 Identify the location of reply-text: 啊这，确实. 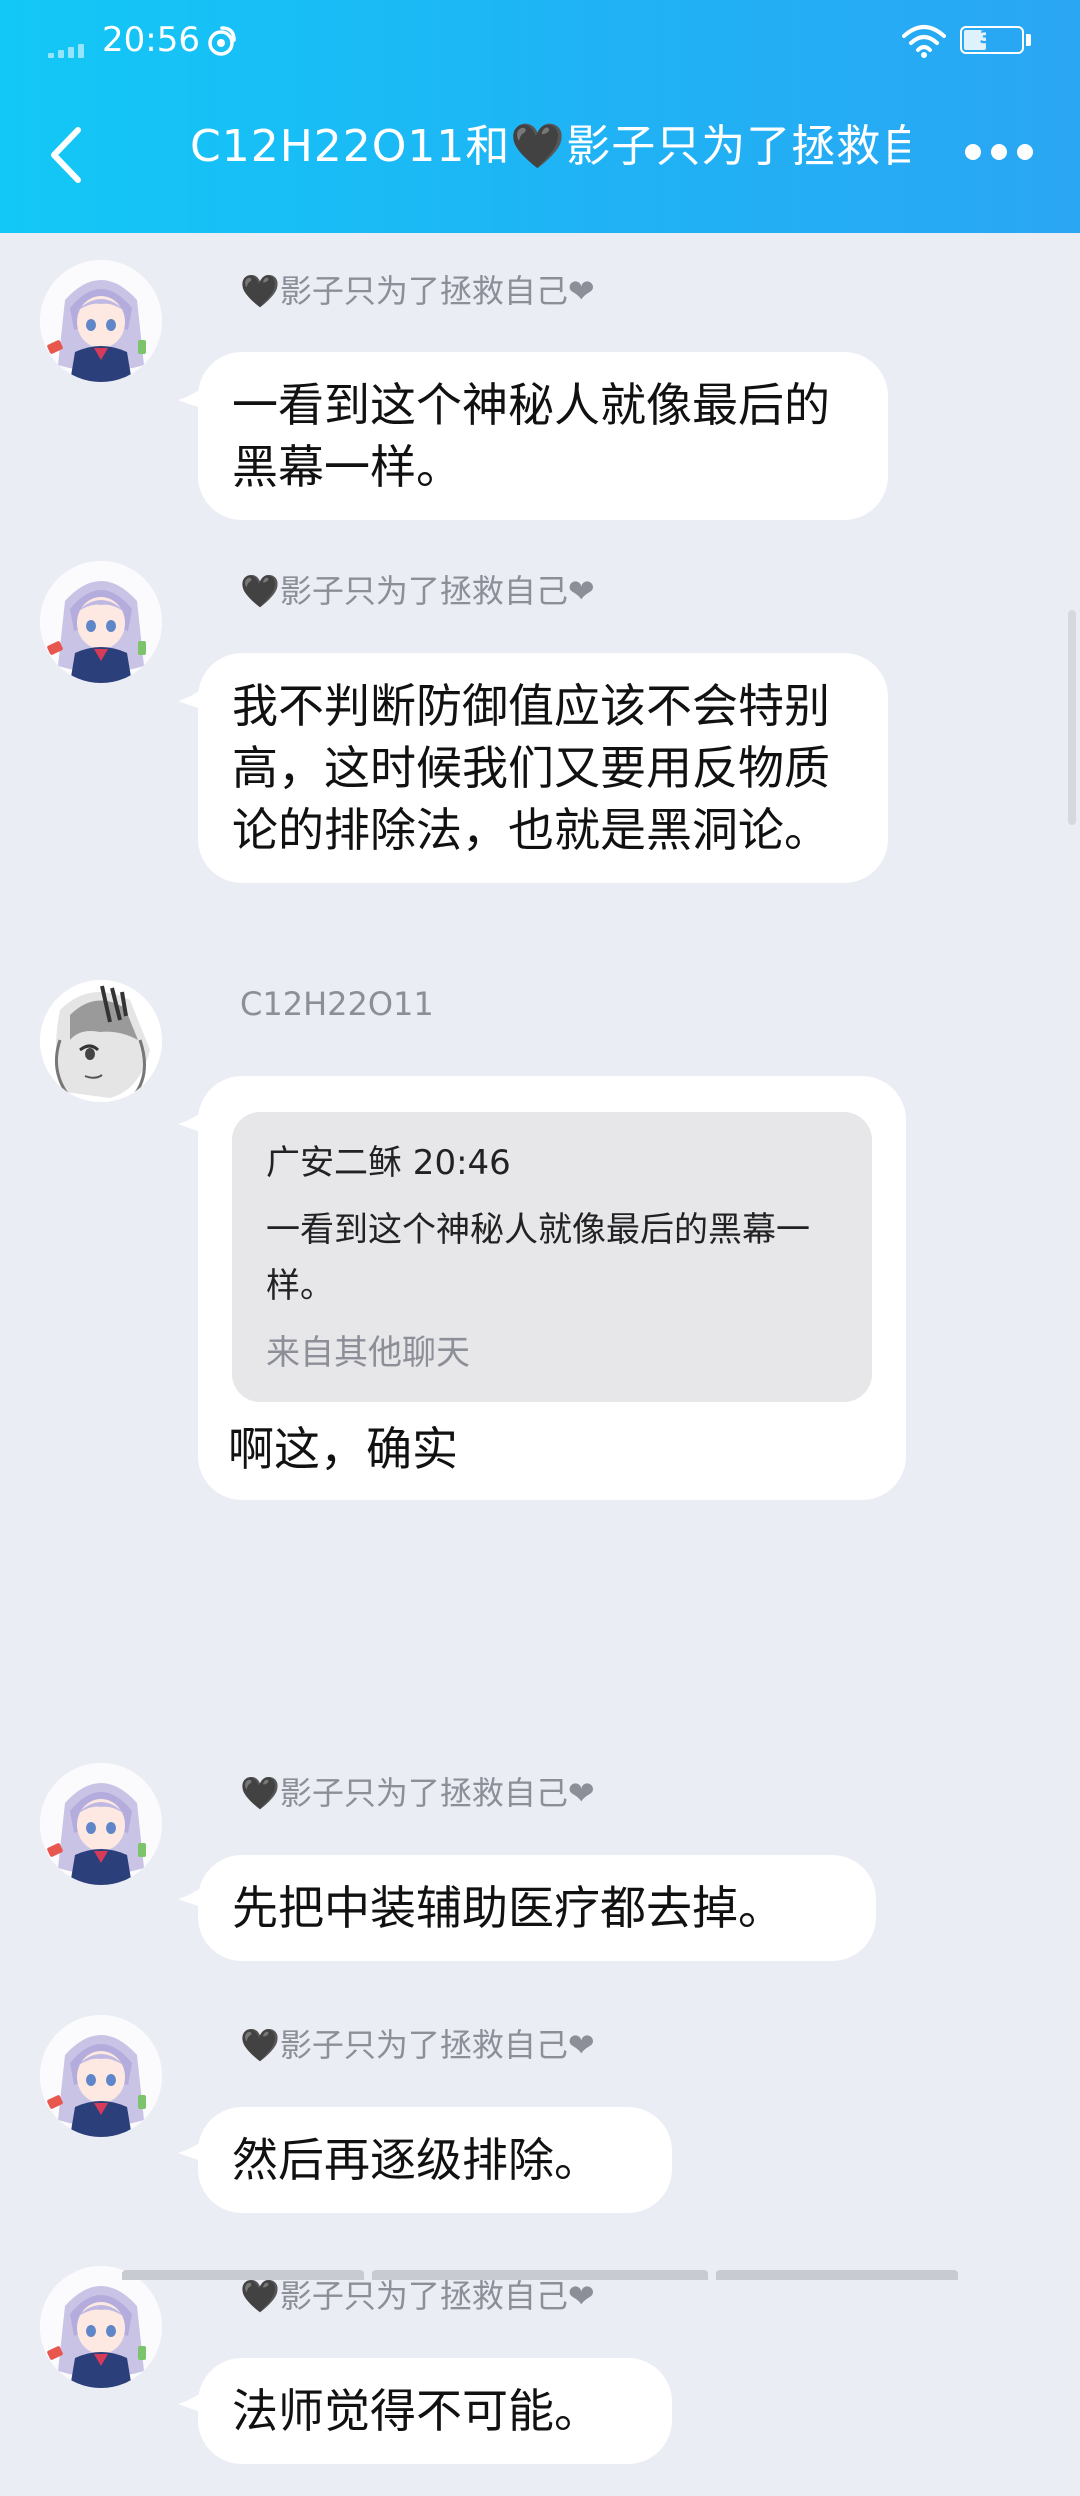
(343, 1449).